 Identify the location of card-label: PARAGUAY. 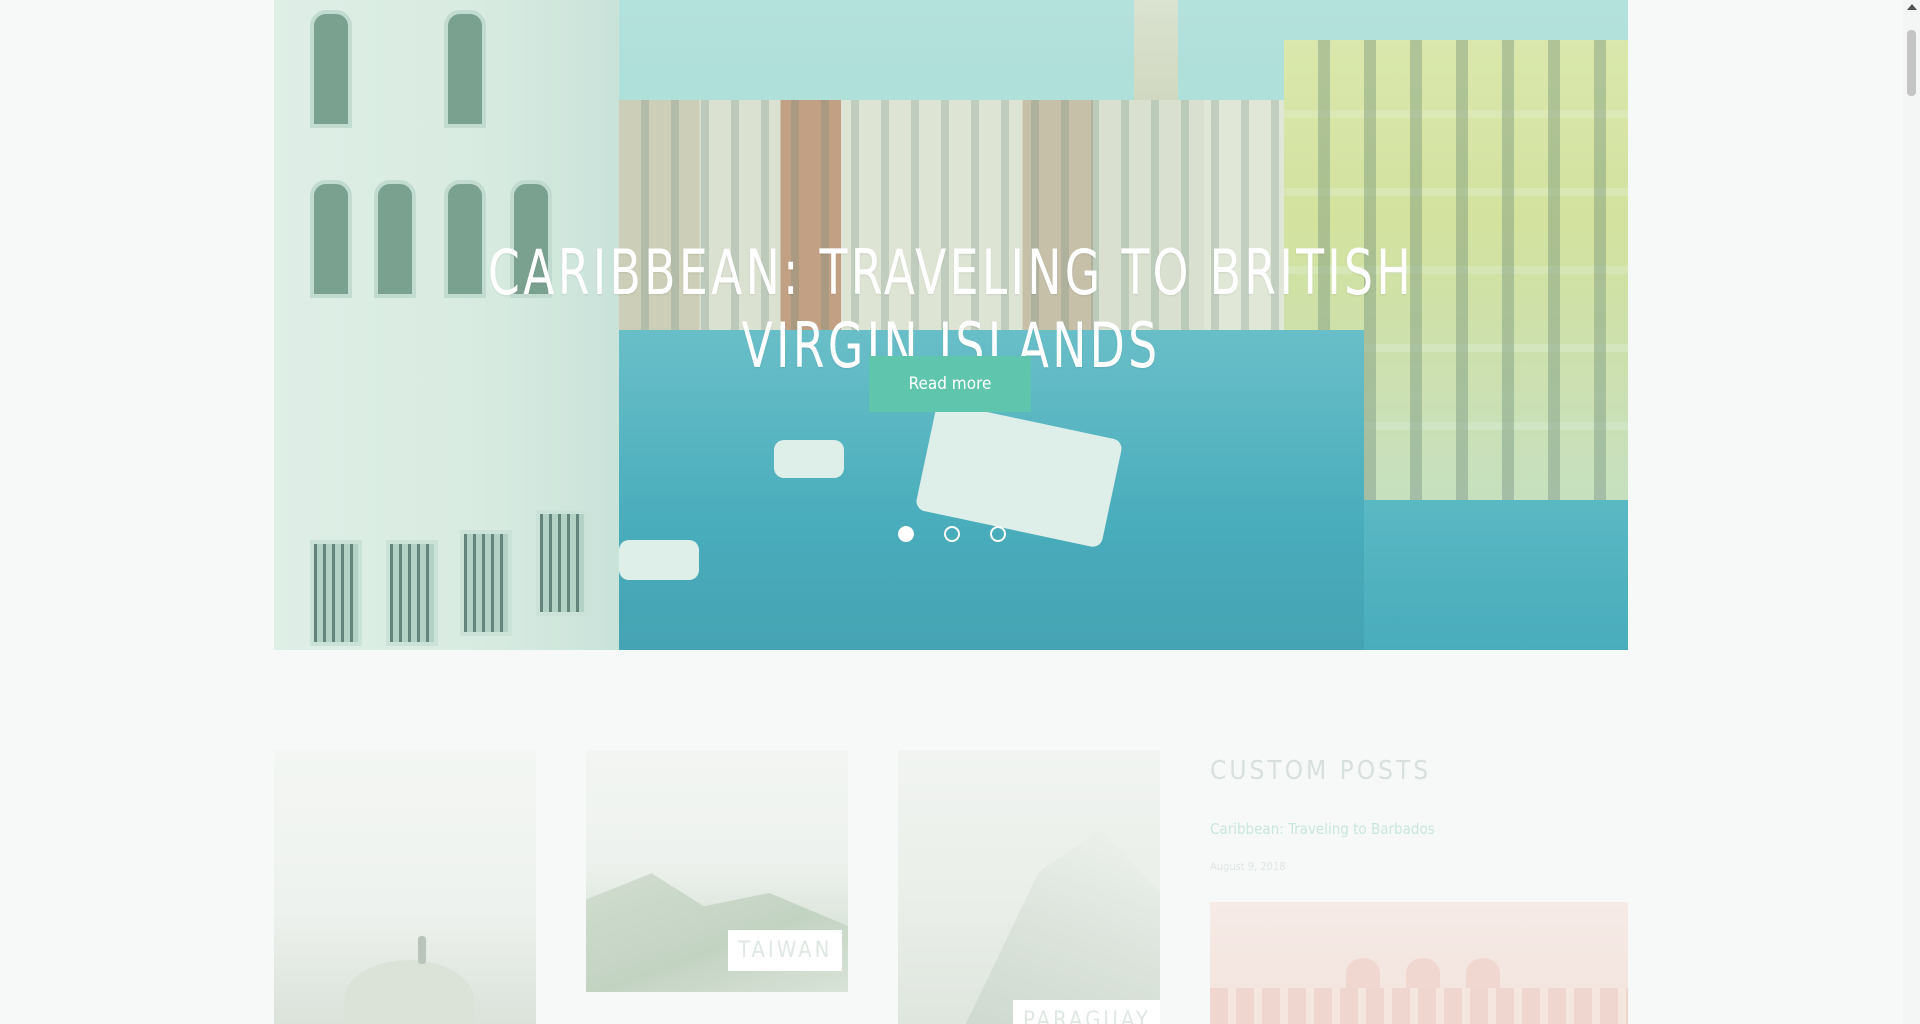
(1086, 1012).